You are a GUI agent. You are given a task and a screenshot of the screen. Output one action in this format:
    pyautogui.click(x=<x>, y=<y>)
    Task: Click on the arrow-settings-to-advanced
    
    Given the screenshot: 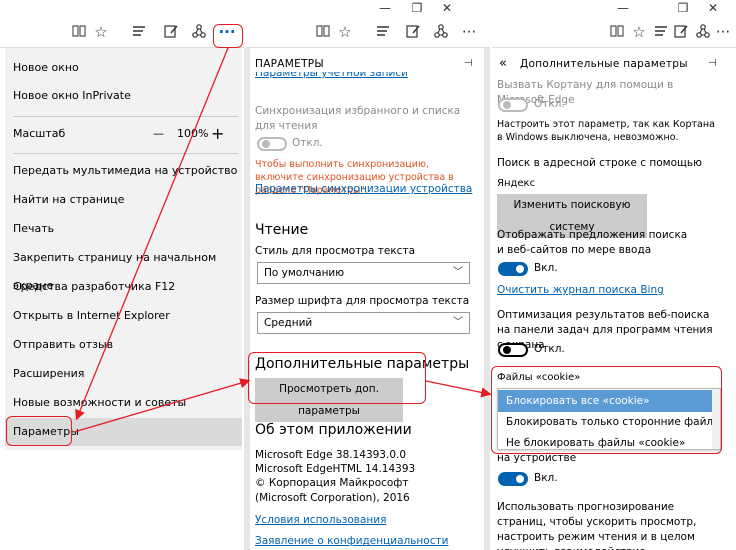 What is the action you would take?
    pyautogui.click(x=162, y=405)
    